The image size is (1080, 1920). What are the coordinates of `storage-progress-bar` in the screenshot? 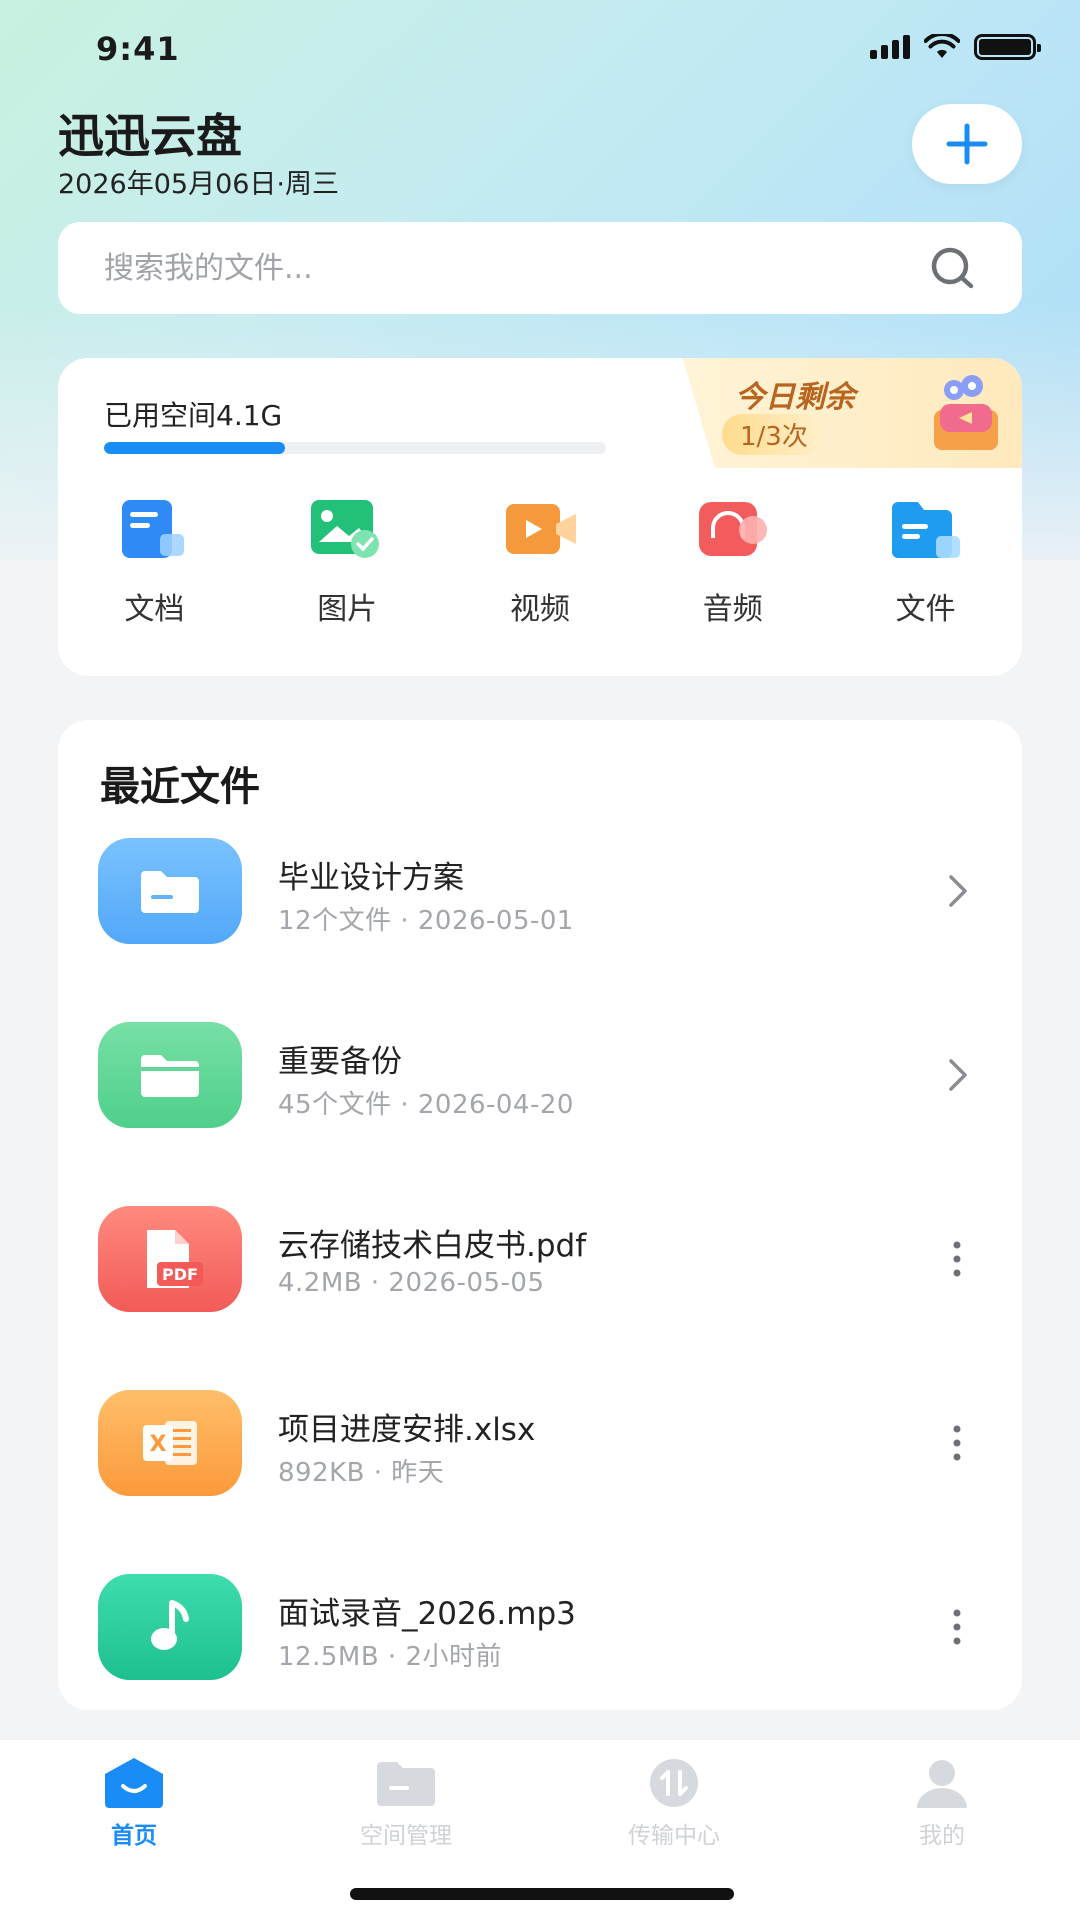 It's located at (355, 448).